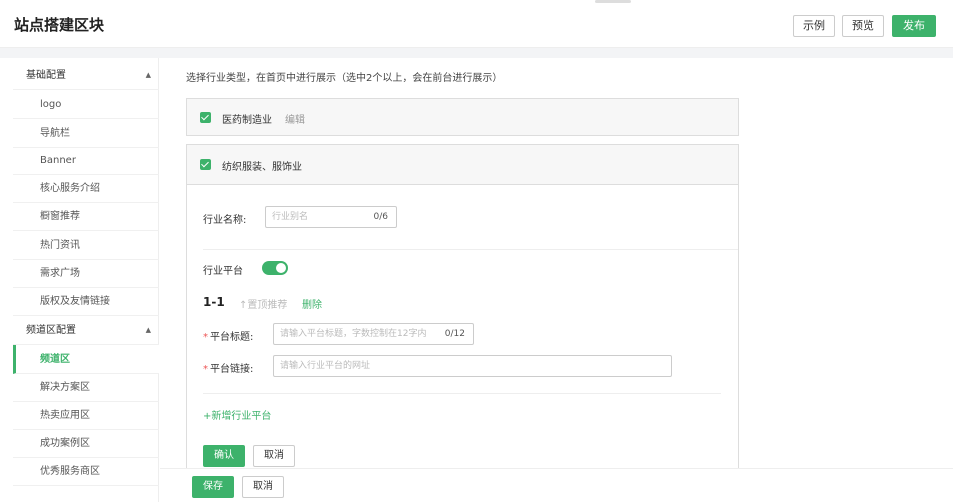 This screenshot has height=502, width=953. What do you see at coordinates (65, 443) in the screenshot?
I see `sidebar-item-label: 成功案例区` at bounding box center [65, 443].